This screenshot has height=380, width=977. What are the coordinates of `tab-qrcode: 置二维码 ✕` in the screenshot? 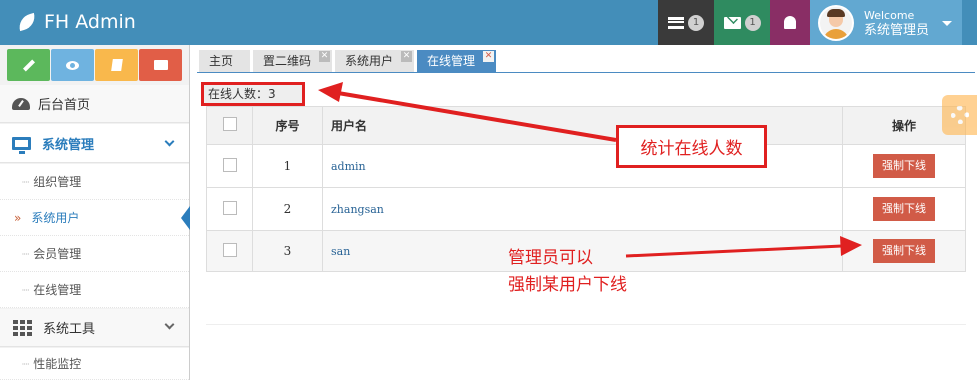 It's located at (292, 61).